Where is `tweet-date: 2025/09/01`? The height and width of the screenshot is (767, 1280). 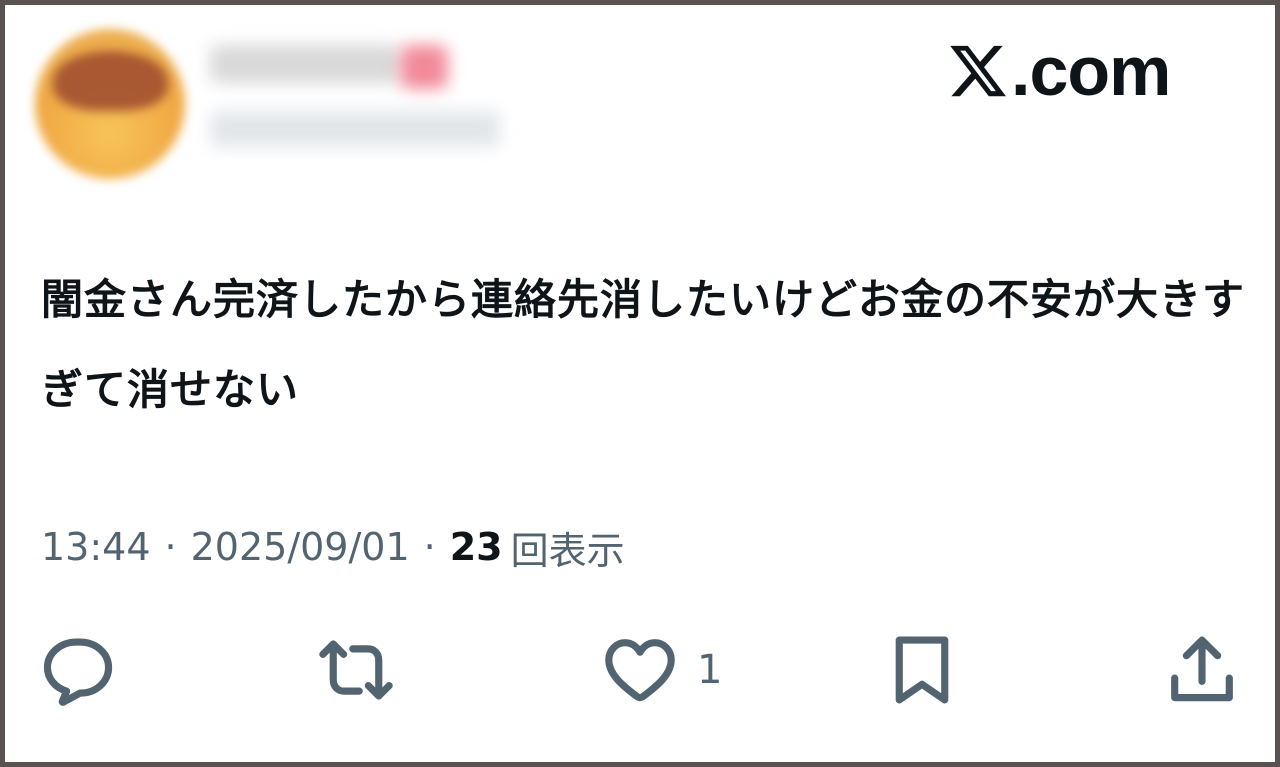 tweet-date: 2025/09/01 is located at coordinates (300, 547).